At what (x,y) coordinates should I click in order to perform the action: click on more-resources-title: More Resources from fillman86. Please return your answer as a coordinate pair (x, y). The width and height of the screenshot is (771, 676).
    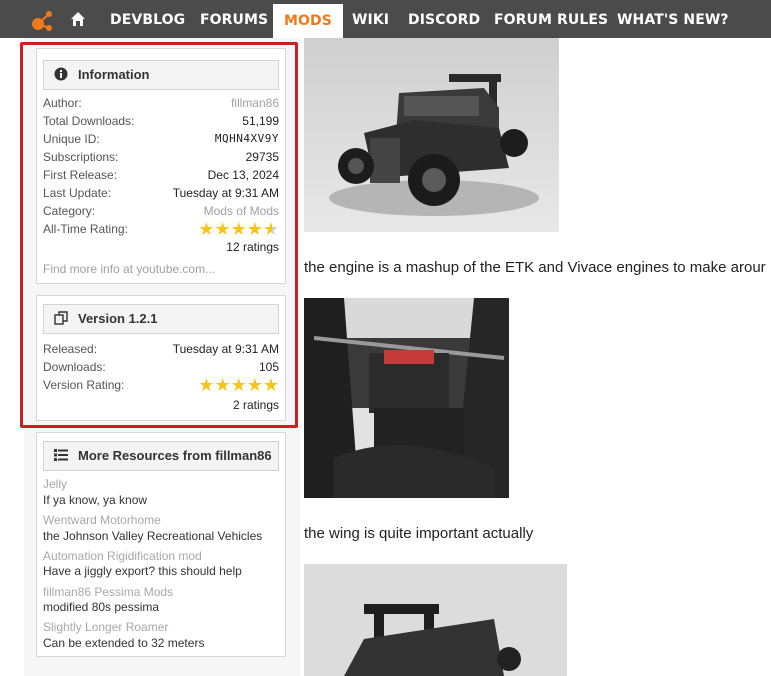
    Looking at the image, I should click on (175, 455).